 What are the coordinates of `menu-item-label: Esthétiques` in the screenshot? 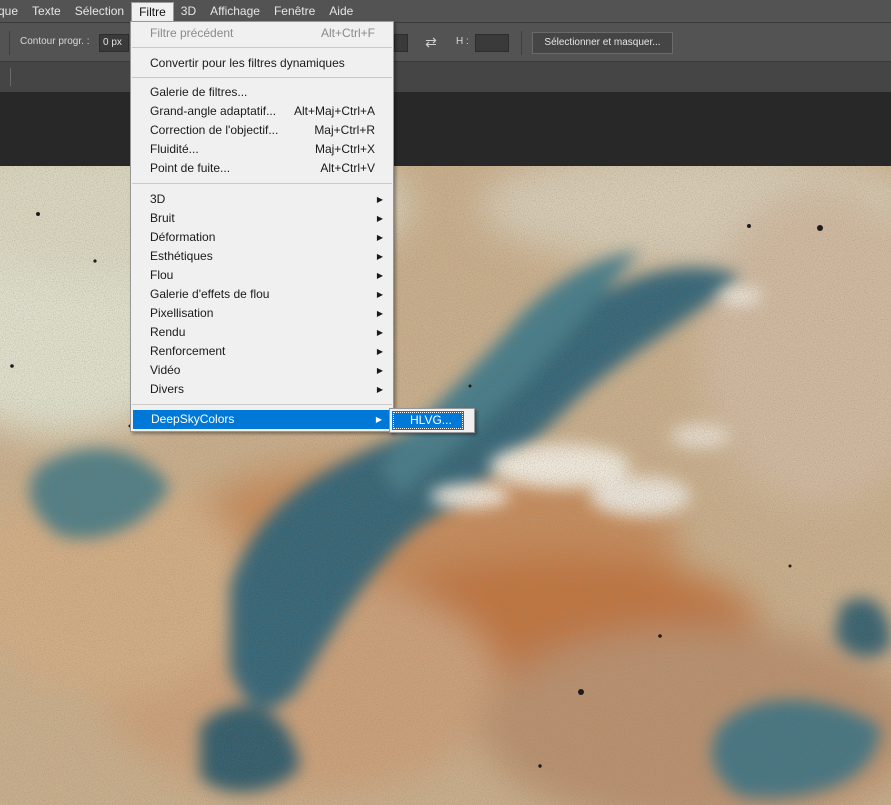 It's located at (181, 256).